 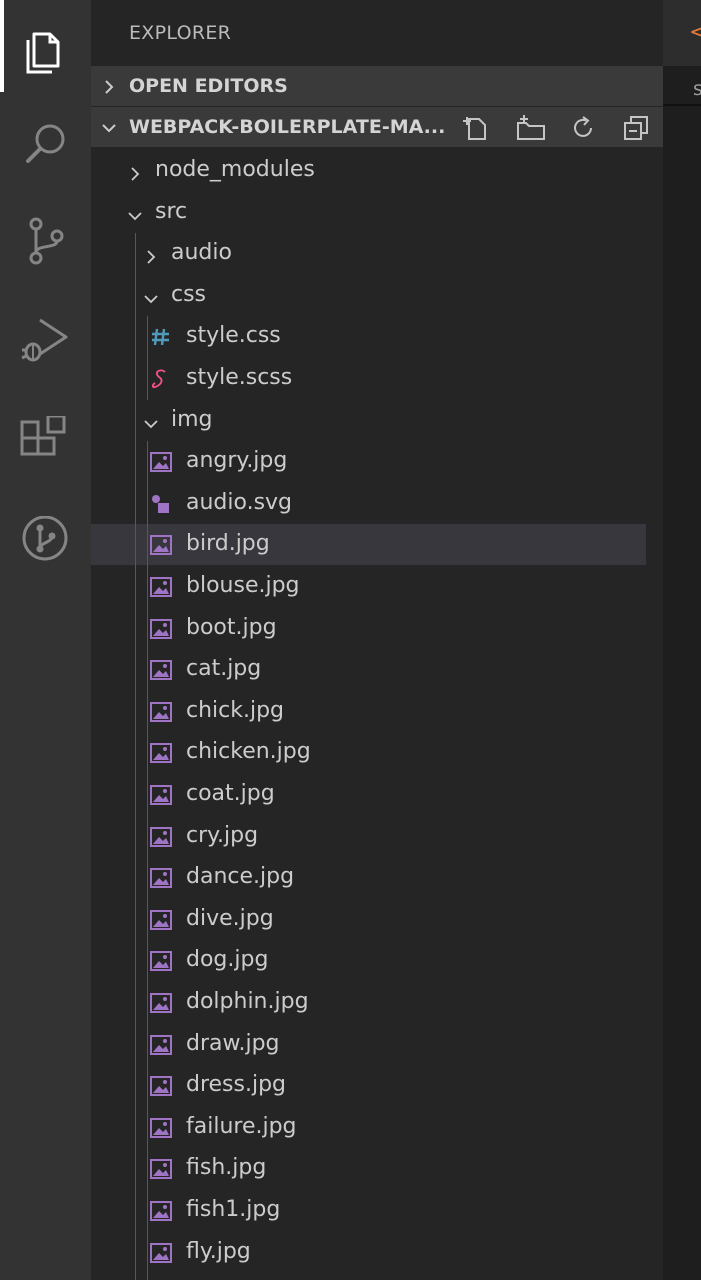 What do you see at coordinates (233, 1043) in the screenshot?
I see `tree-item-label: draw.jpg` at bounding box center [233, 1043].